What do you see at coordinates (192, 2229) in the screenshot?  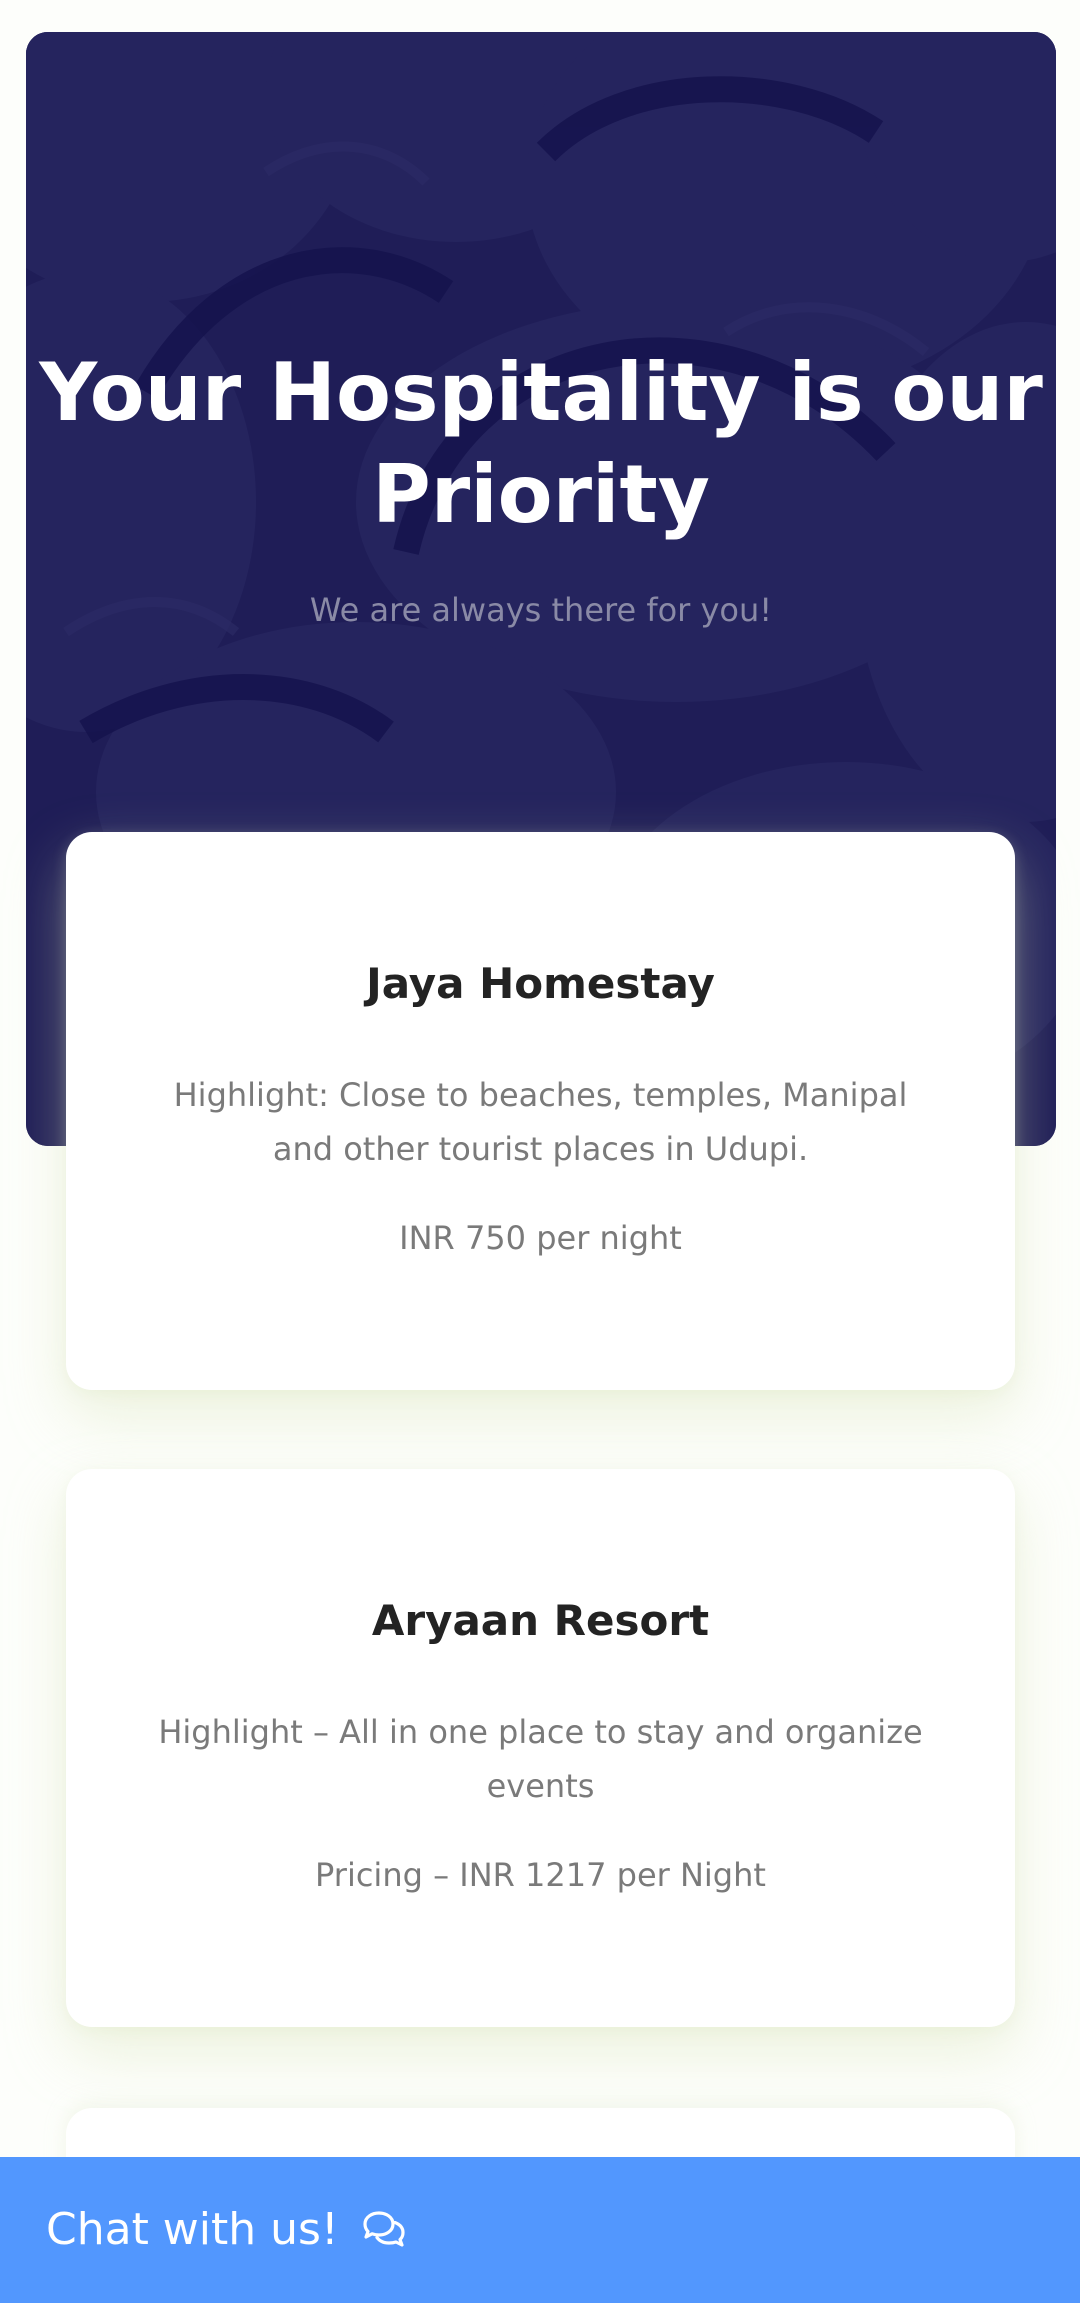 I see `chat-label: Chat with us!` at bounding box center [192, 2229].